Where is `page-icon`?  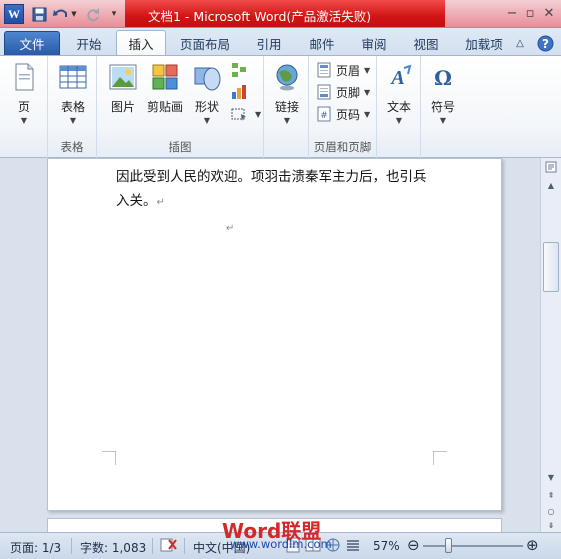
page-icon is located at coordinates (24, 77).